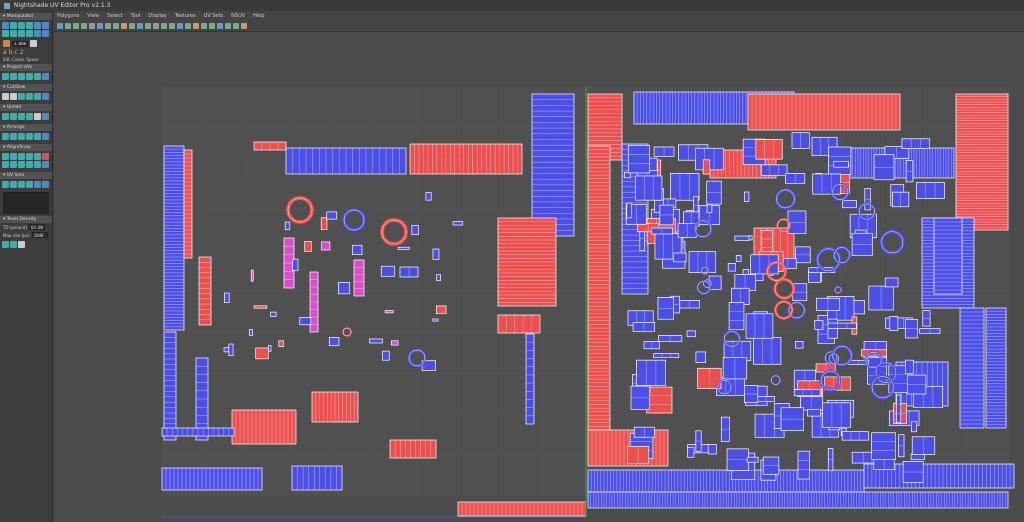 The width and height of the screenshot is (1024, 522). What do you see at coordinates (37, 136) in the screenshot?
I see `distribute-icon` at bounding box center [37, 136].